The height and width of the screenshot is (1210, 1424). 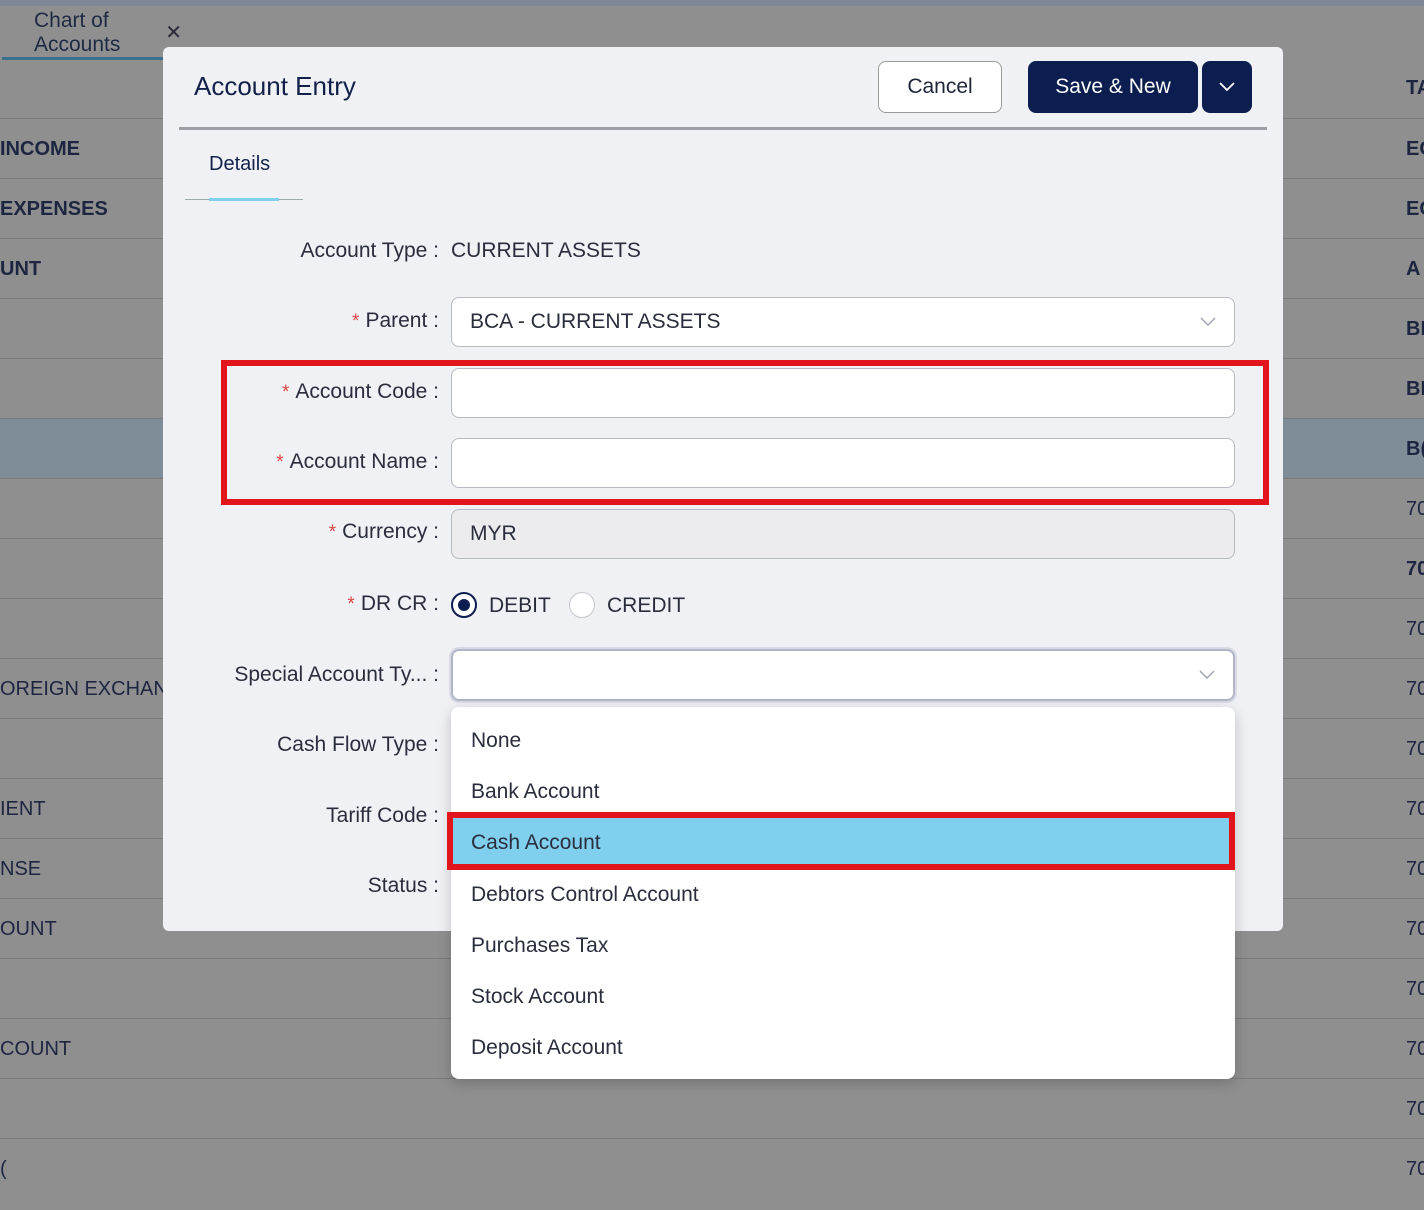 What do you see at coordinates (21, 868) in the screenshot?
I see `row-name: NSE` at bounding box center [21, 868].